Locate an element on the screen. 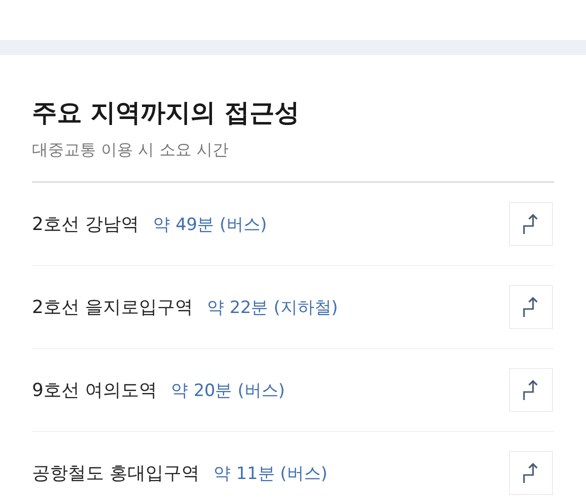 The height and width of the screenshot is (500, 586). station-name: 공항철도 홍대입구역 is located at coordinates (116, 473).